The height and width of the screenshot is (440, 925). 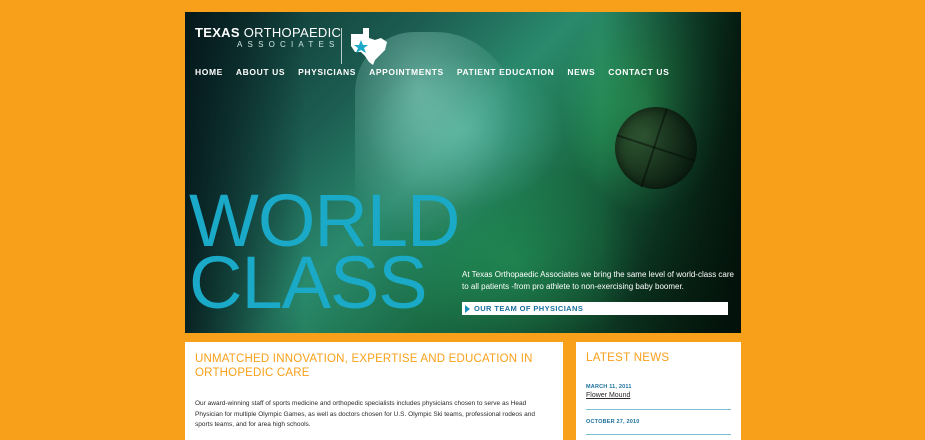 What do you see at coordinates (628, 358) in the screenshot?
I see `latest-news-heading: LATEST NEWS` at bounding box center [628, 358].